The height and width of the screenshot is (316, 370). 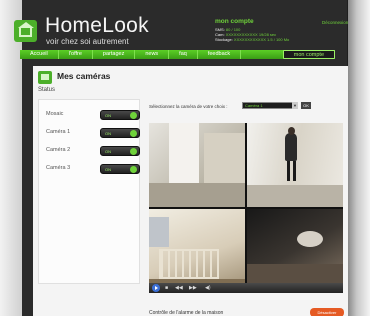 I want to click on video-controls: ■ ◀◀ ▶▶ ◀), so click(x=246, y=288).